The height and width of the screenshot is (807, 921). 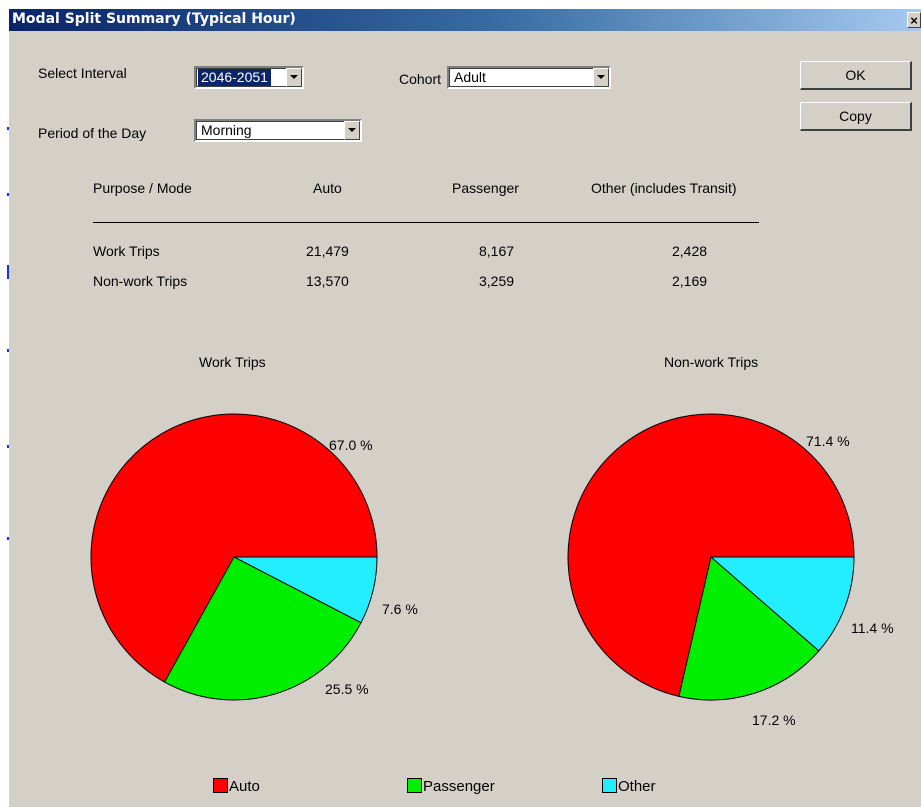 I want to click on work-auto-pct: 67.0 %, so click(x=351, y=445).